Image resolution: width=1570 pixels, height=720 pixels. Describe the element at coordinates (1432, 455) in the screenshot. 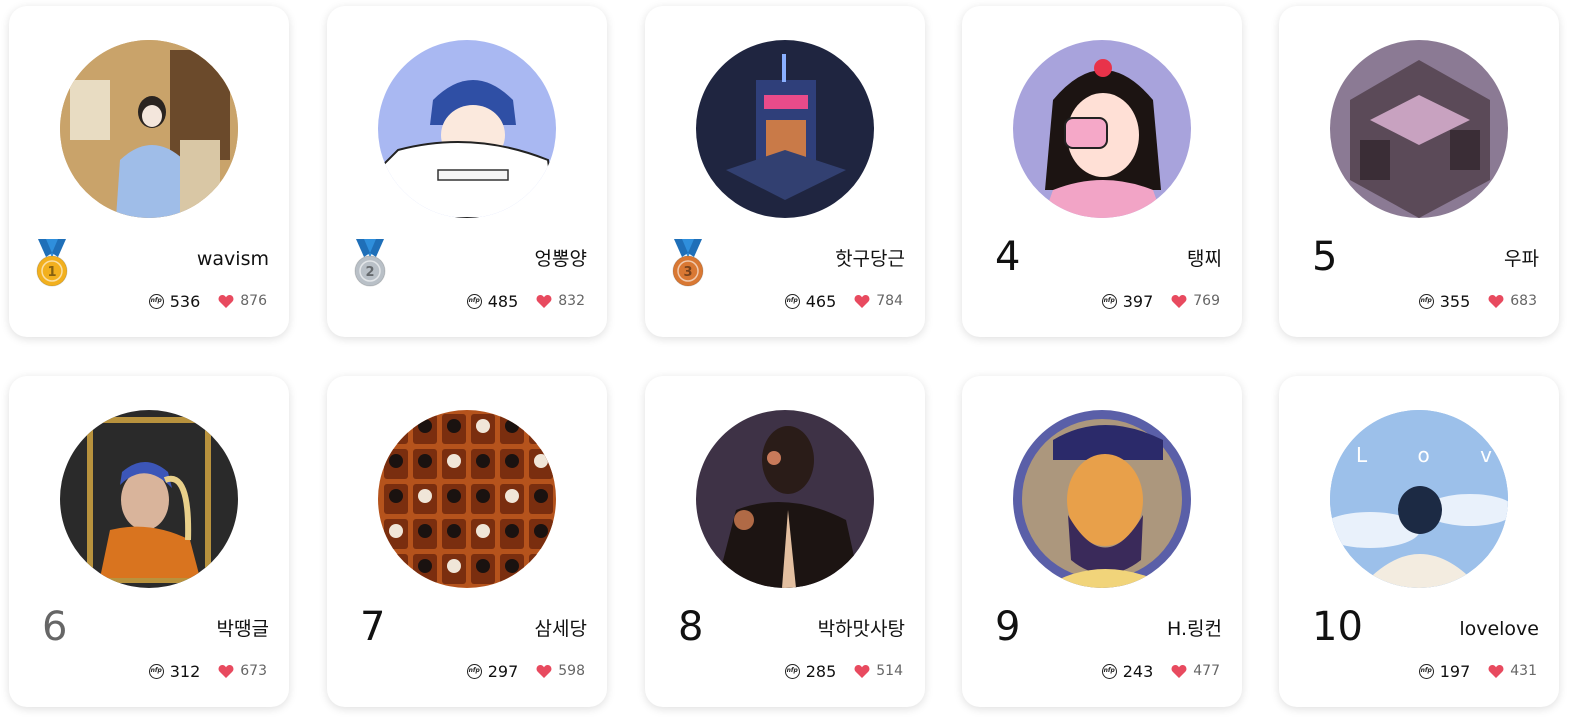

I see `svg-text: L o v e` at that location.